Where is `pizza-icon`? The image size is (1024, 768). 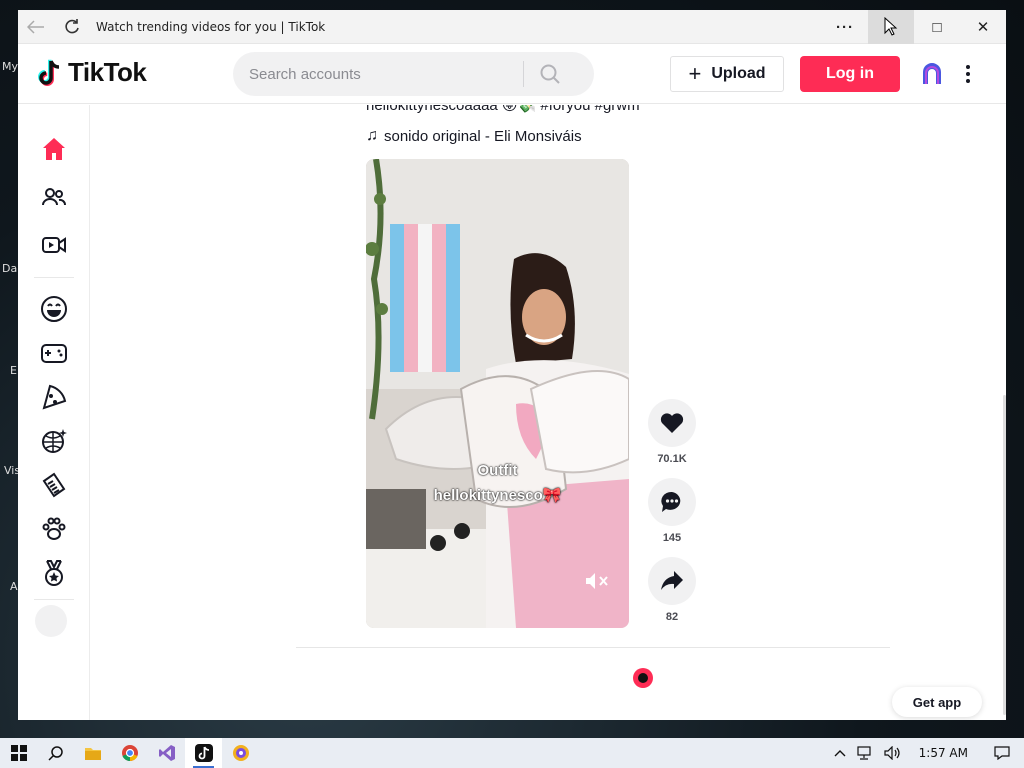 pizza-icon is located at coordinates (54, 397).